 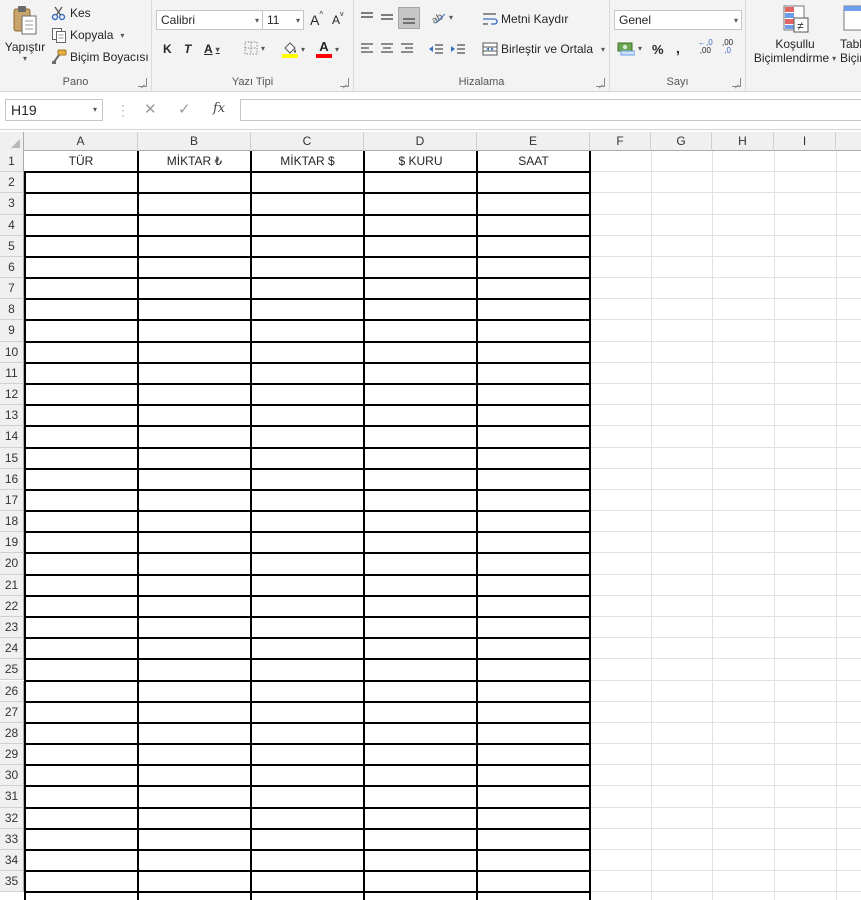 I want to click on row-header: 18, so click(x=12, y=522).